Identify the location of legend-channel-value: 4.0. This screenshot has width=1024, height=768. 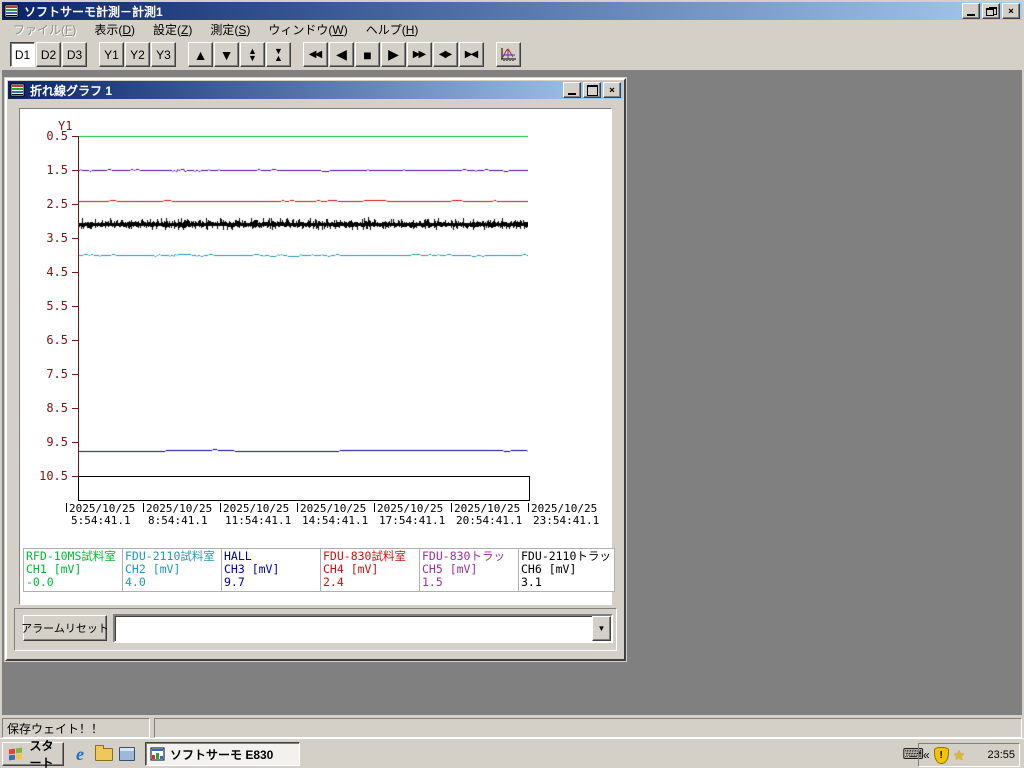
(135, 582).